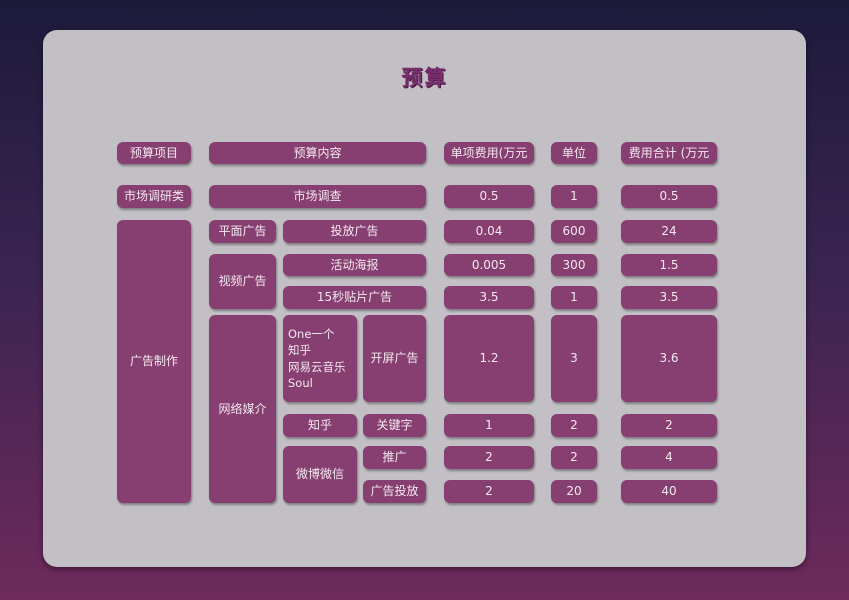 The height and width of the screenshot is (600, 849). Describe the element at coordinates (300, 382) in the screenshot. I see `platform-item: Soul` at that location.